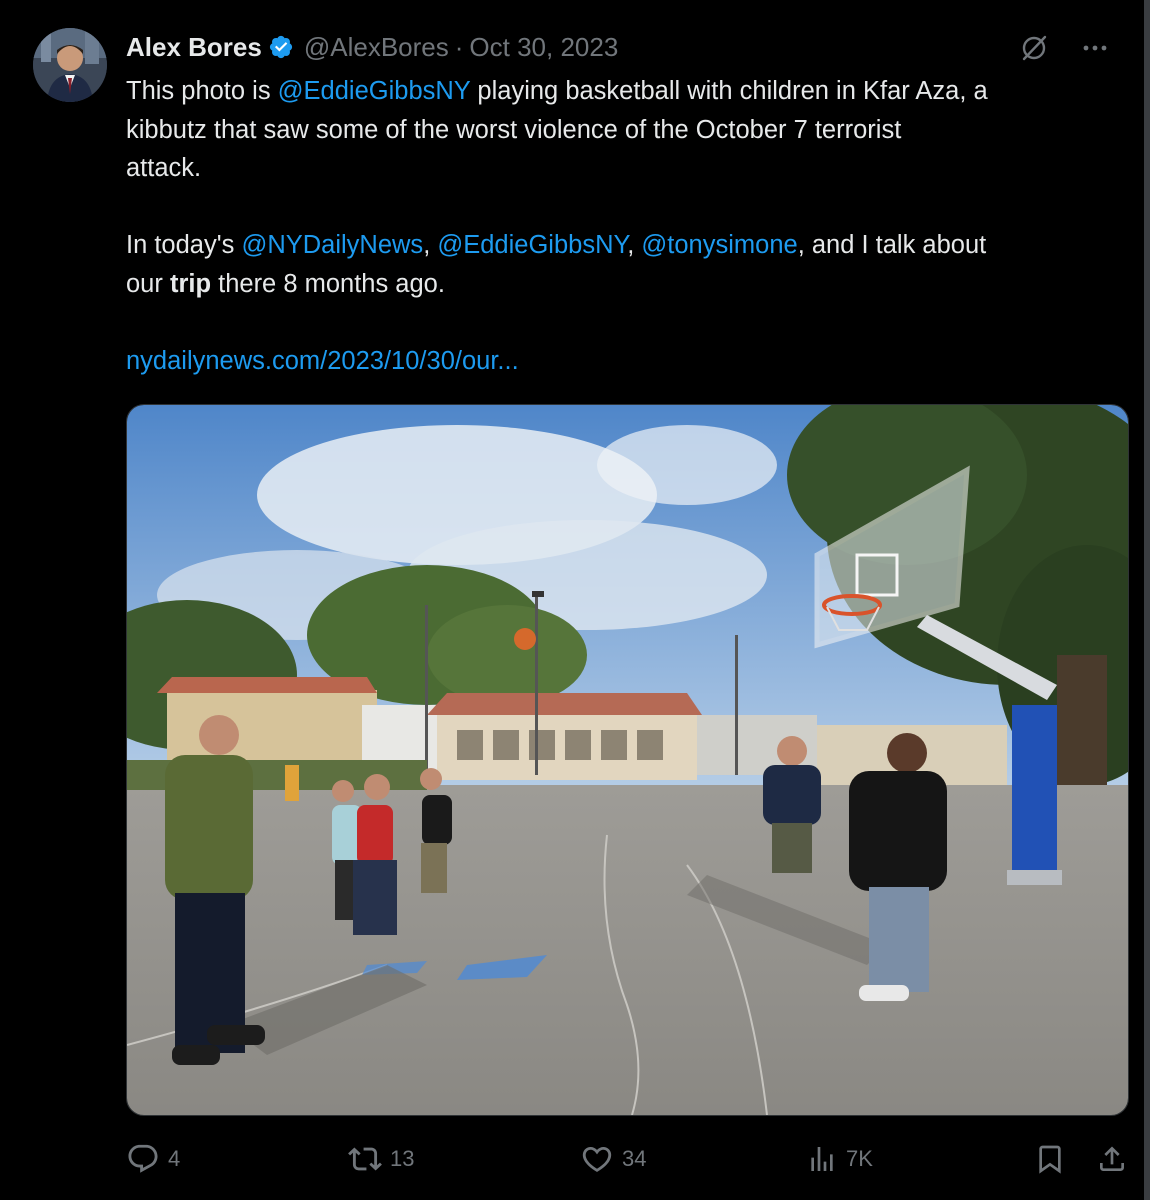  What do you see at coordinates (164, 168) in the screenshot?
I see `tweet-line: attack.` at bounding box center [164, 168].